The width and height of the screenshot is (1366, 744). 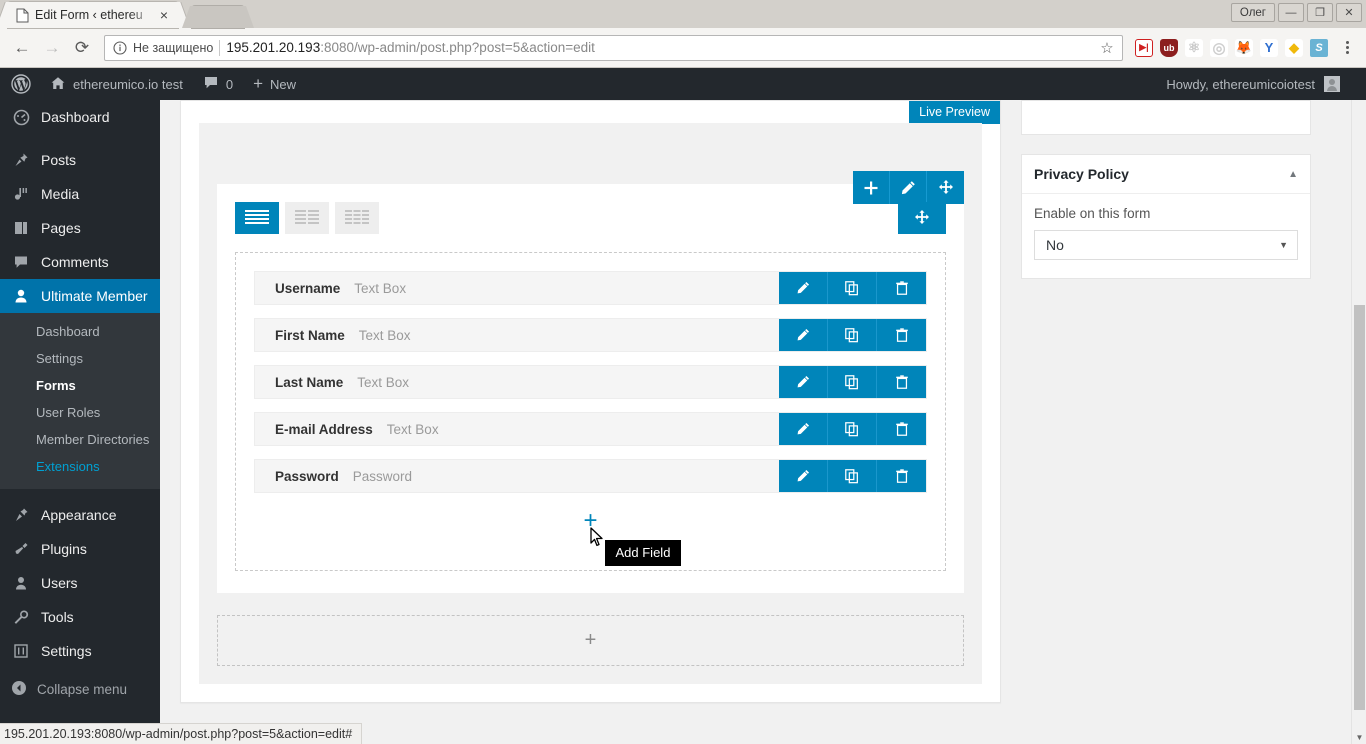 I want to click on maximize-icon: ❐, so click(x=1320, y=12).